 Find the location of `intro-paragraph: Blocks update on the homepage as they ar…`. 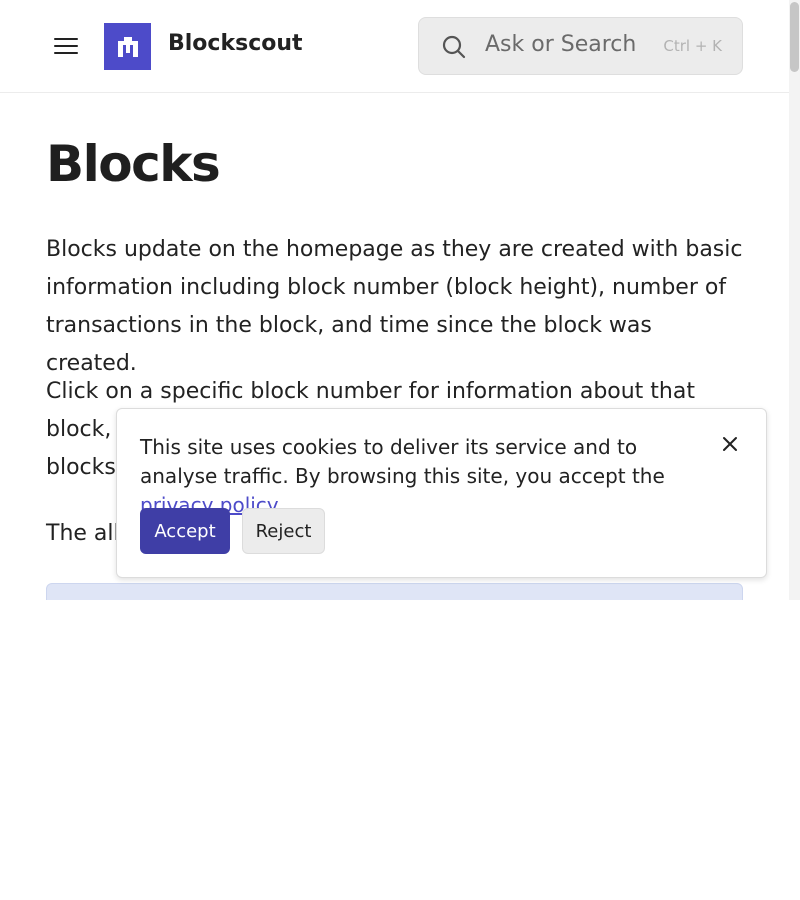

intro-paragraph: Blocks update on the homepage as they ar… is located at coordinates (394, 306).